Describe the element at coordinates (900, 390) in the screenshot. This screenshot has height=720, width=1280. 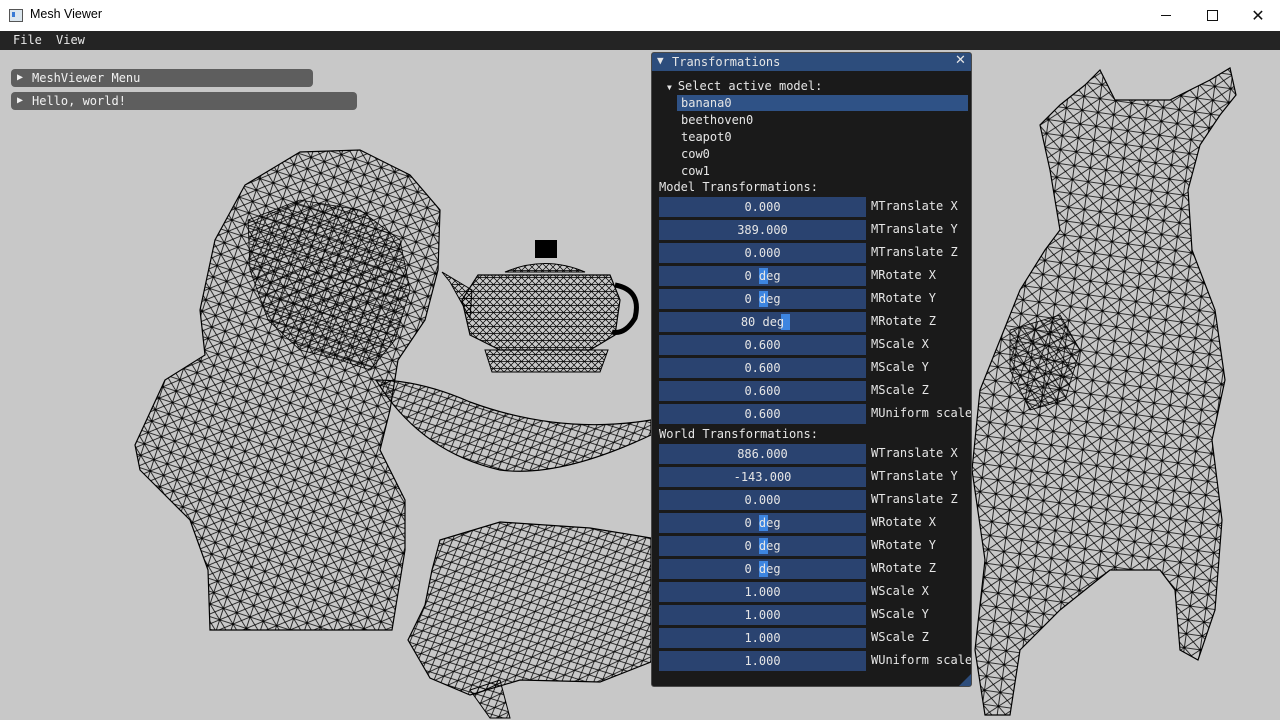
I see `field-label: MScale Z` at that location.